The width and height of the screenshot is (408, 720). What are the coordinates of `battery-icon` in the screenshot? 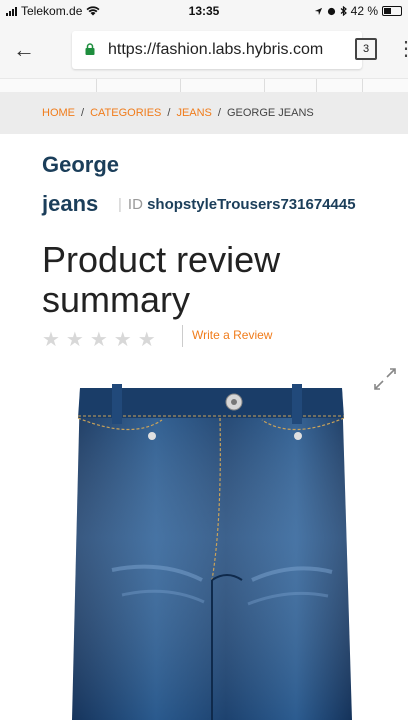 It's located at (392, 11).